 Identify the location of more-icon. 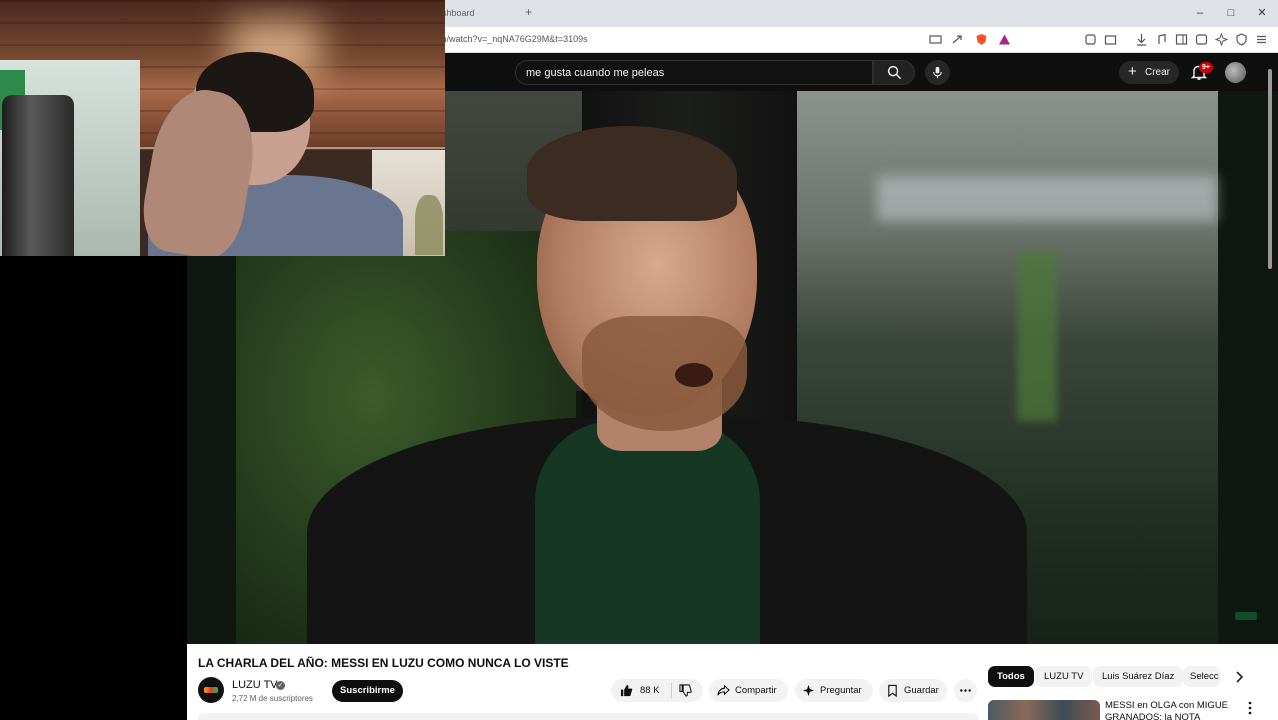
(965, 690).